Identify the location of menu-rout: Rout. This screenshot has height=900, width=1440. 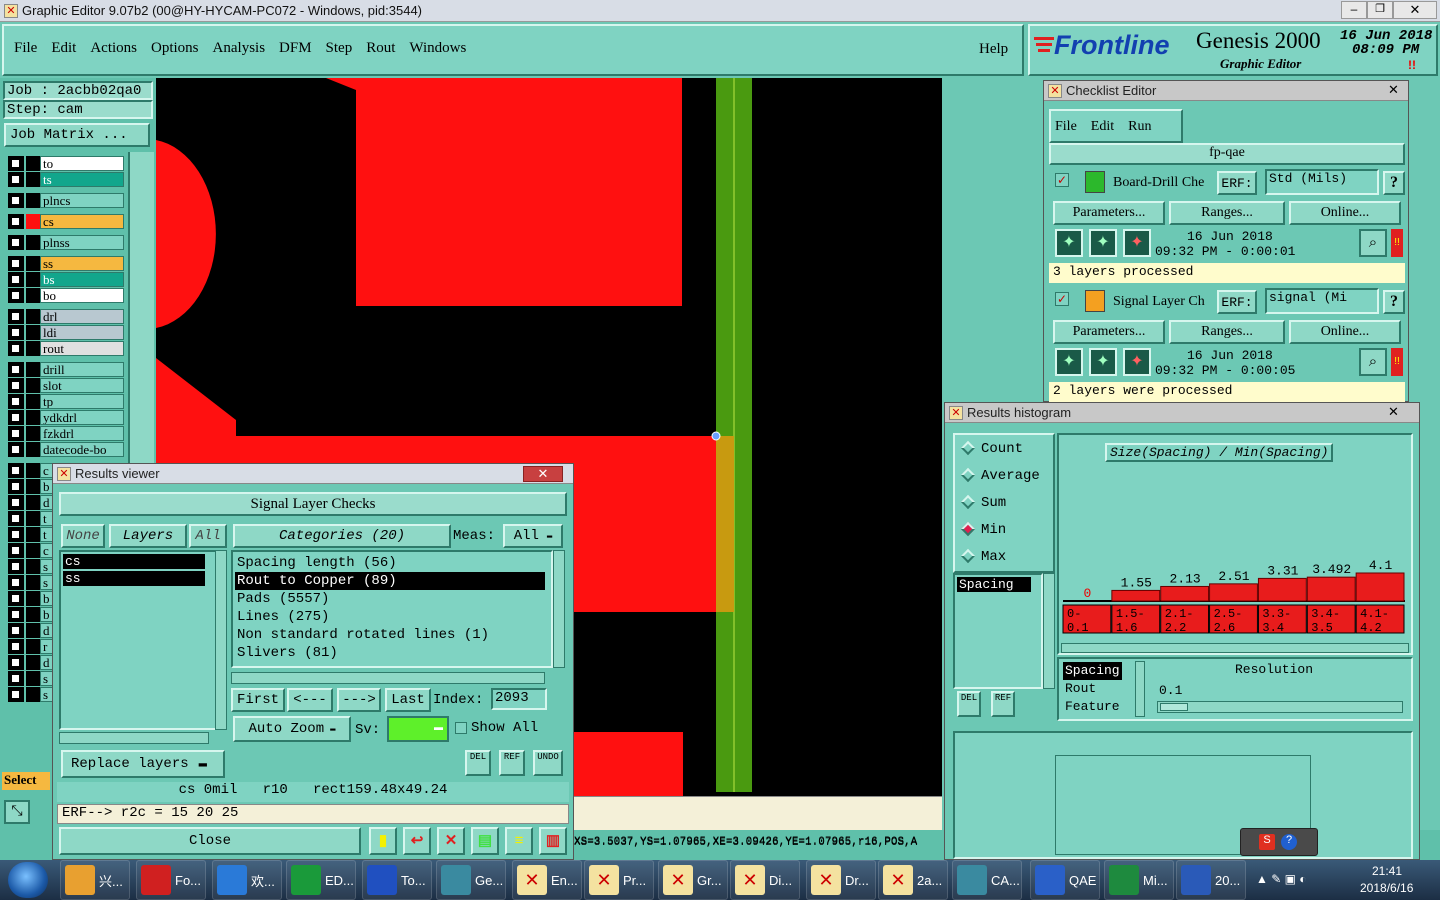
(380, 48).